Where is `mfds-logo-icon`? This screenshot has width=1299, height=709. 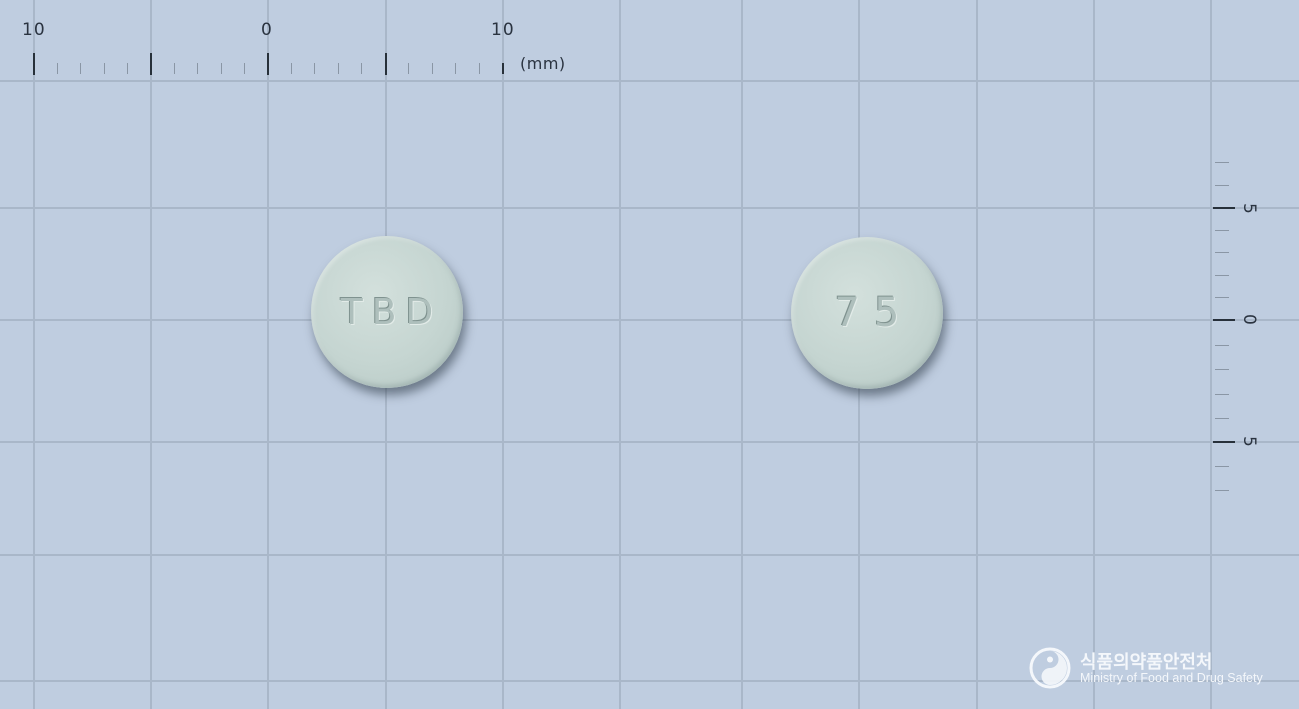 mfds-logo-icon is located at coordinates (1050, 668).